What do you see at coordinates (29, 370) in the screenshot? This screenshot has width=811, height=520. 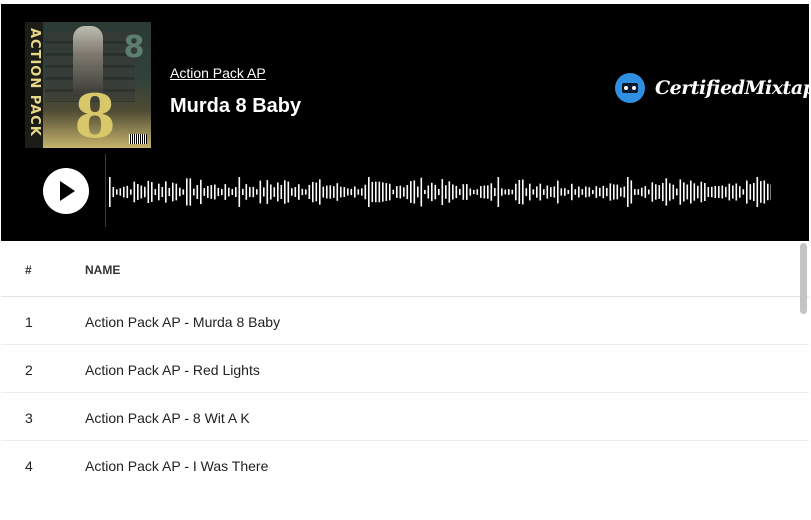 I see `track-number: 2` at bounding box center [29, 370].